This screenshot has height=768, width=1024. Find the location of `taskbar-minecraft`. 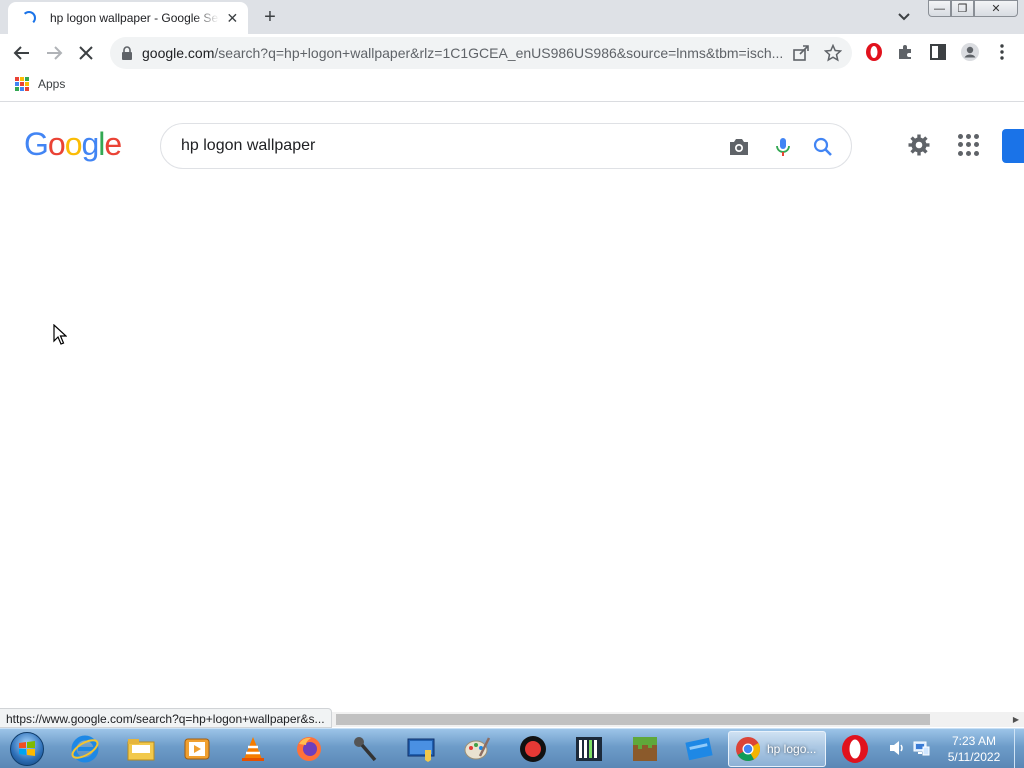

taskbar-minecraft is located at coordinates (645, 749).